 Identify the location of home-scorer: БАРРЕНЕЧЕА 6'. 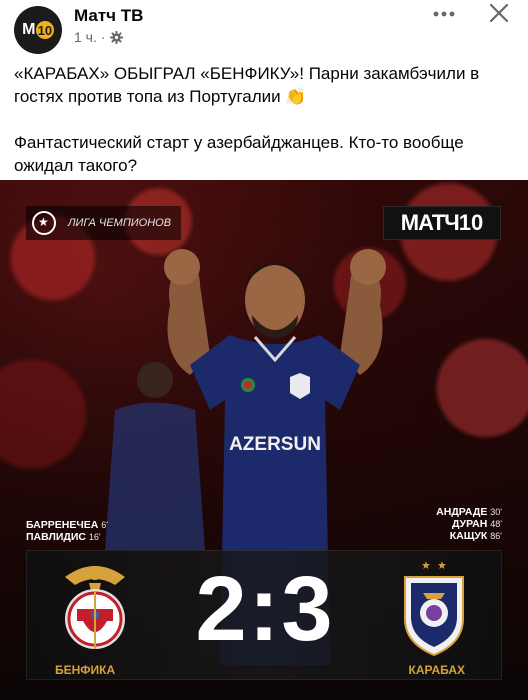
(67, 525).